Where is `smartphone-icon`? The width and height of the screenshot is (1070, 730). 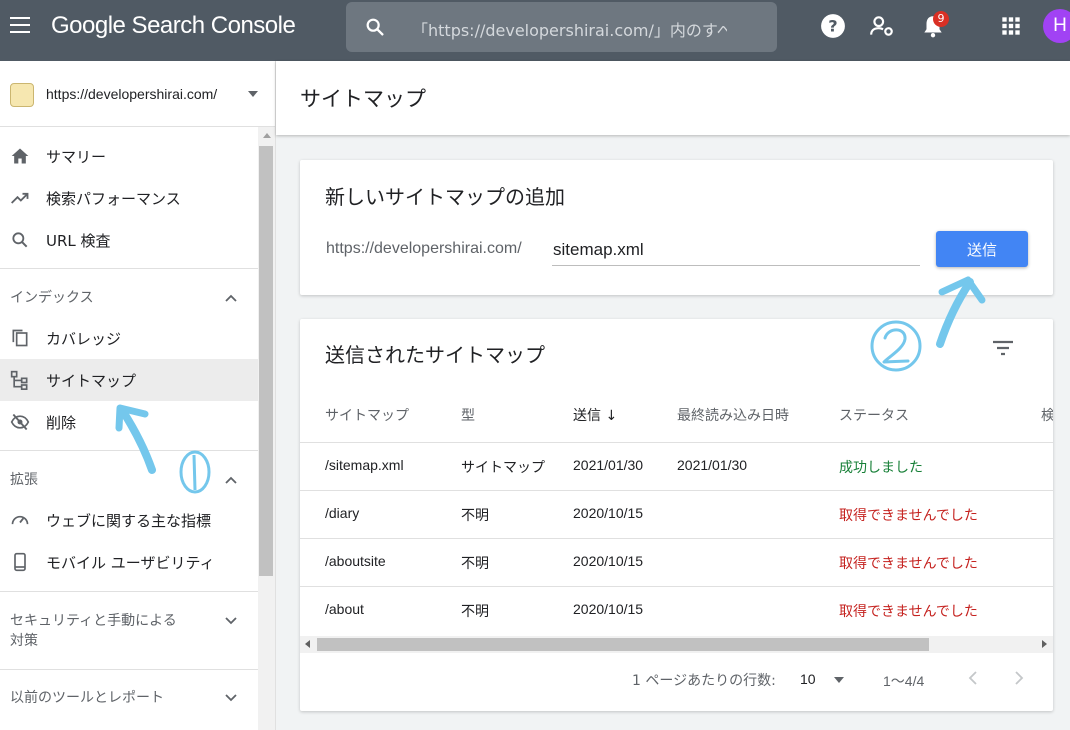
smartphone-icon is located at coordinates (20, 562).